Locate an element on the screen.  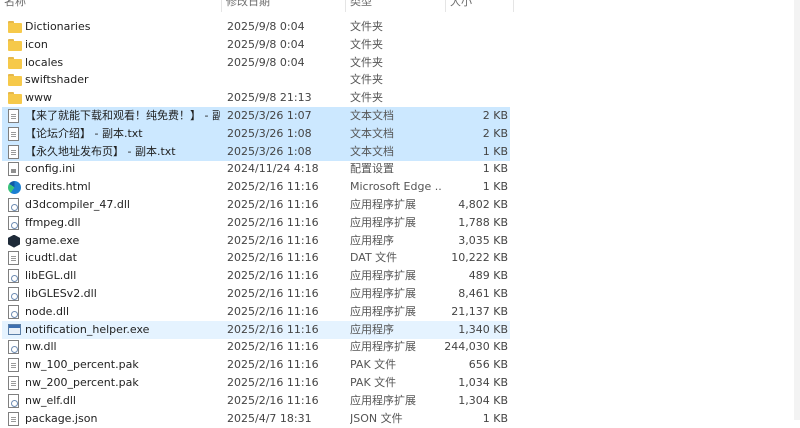
file-row: locales 2025/9/8 0:04 文件夹 is located at coordinates (256, 63).